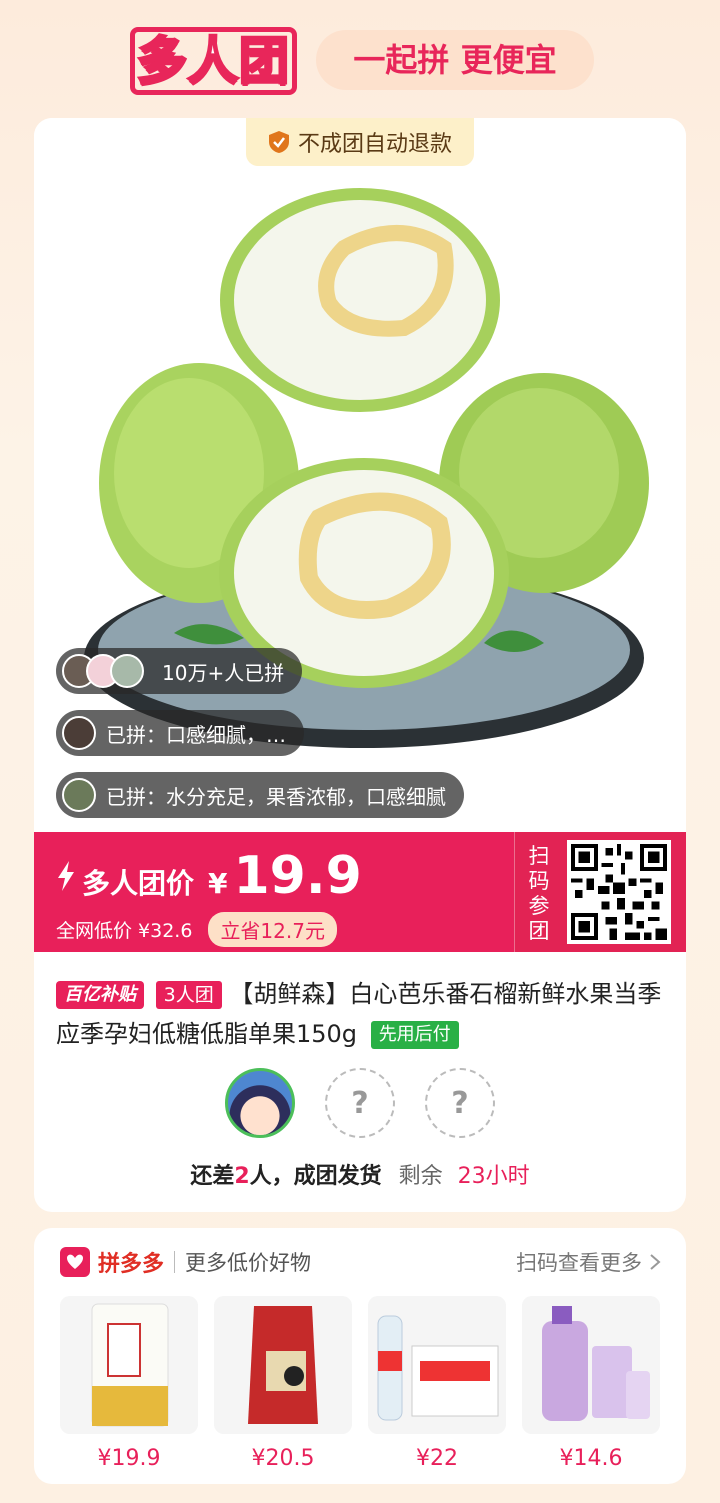 The width and height of the screenshot is (720, 1503). I want to click on slogan-pill: 一起拼 更便宜, so click(455, 60).